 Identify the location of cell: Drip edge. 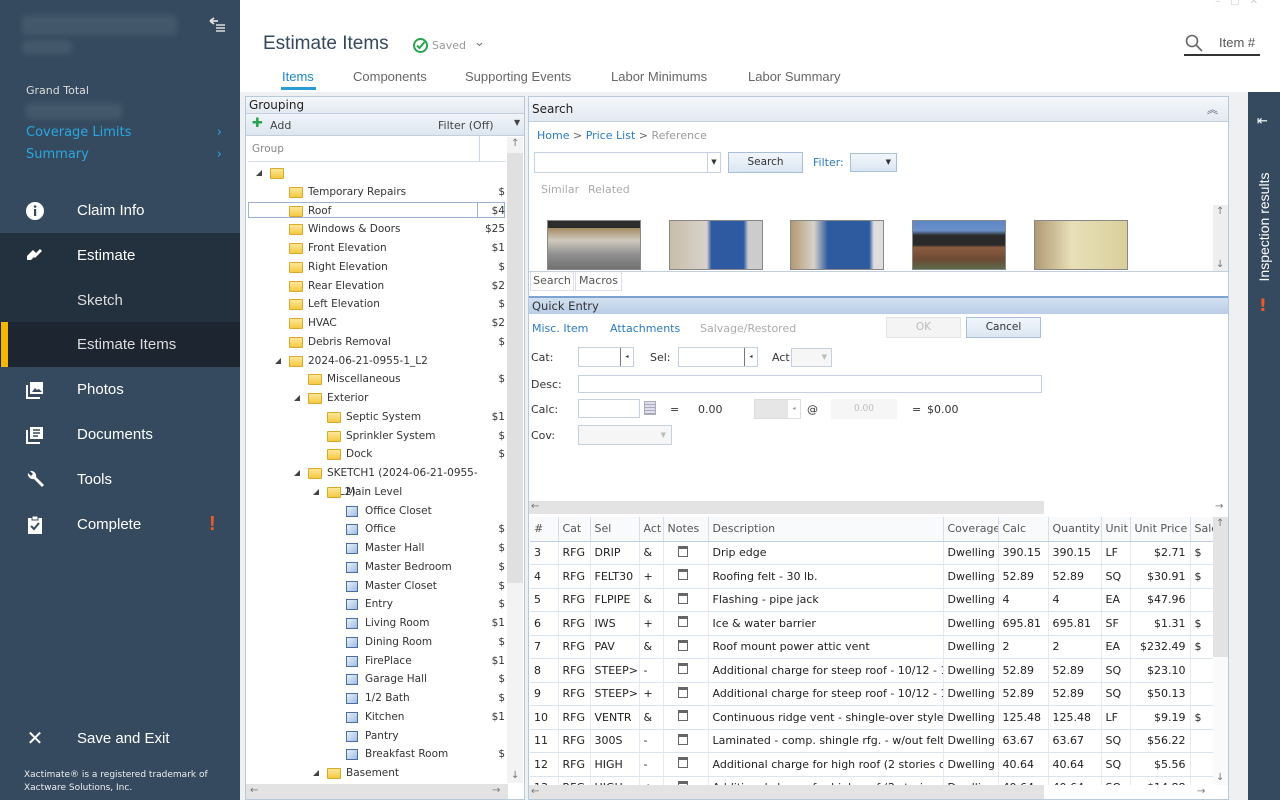
(826, 553).